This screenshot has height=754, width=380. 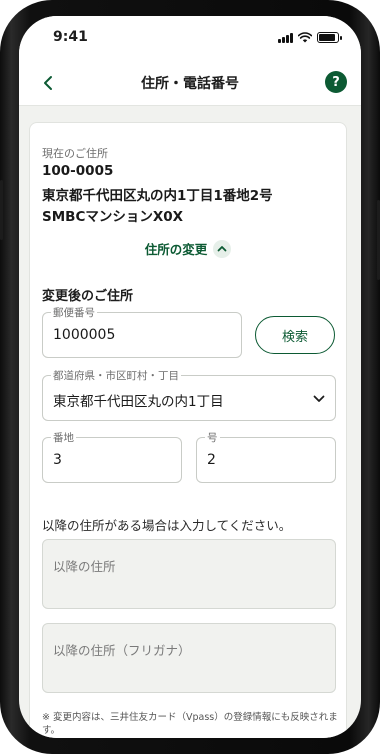 What do you see at coordinates (222, 248) in the screenshot?
I see `chevron-up-icon` at bounding box center [222, 248].